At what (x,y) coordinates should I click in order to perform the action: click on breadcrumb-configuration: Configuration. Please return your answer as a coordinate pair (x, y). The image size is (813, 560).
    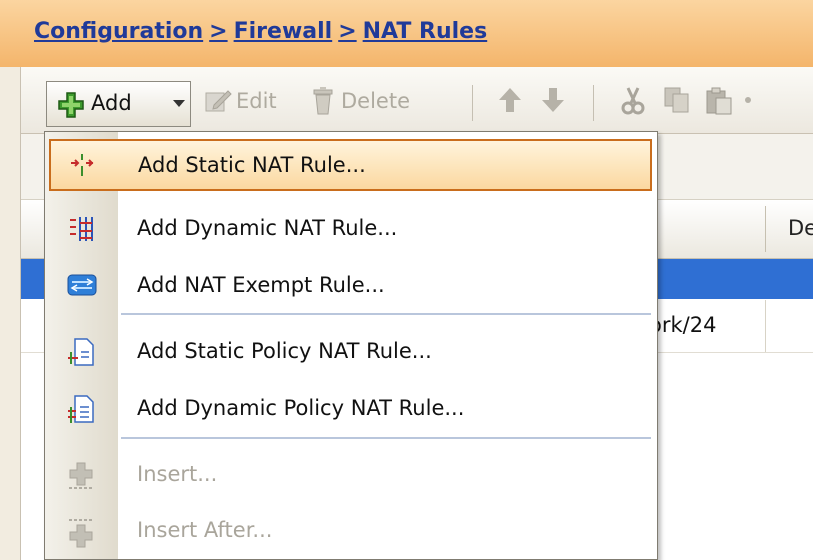
    Looking at the image, I should click on (118, 31).